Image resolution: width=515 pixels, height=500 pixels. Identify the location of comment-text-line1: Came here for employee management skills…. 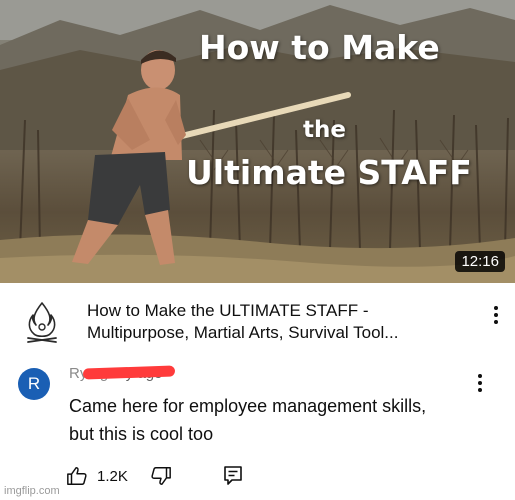
(248, 406).